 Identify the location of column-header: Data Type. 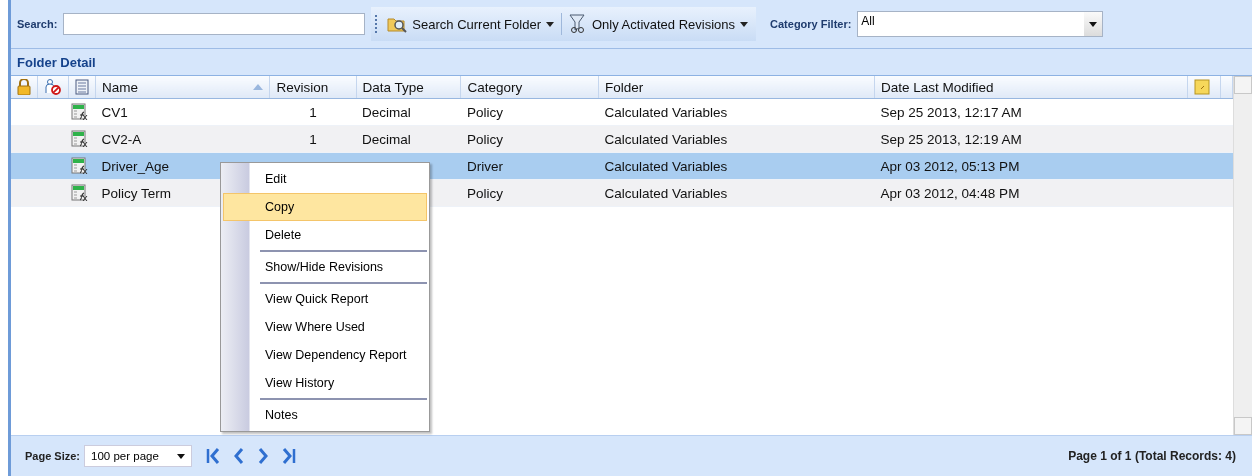
(408, 87).